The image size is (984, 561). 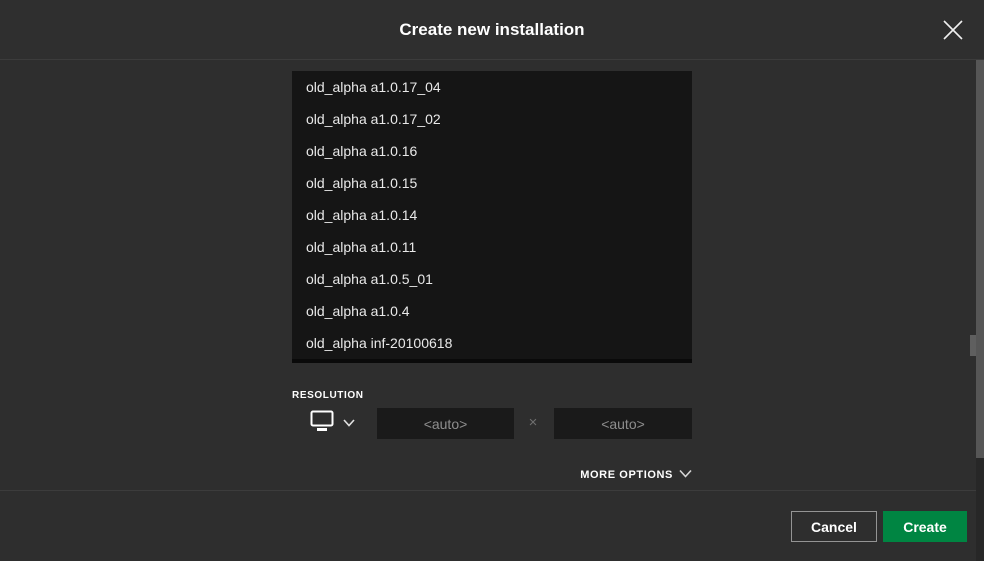 What do you see at coordinates (492, 525) in the screenshot?
I see `dialog-footer: Cancel Create` at bounding box center [492, 525].